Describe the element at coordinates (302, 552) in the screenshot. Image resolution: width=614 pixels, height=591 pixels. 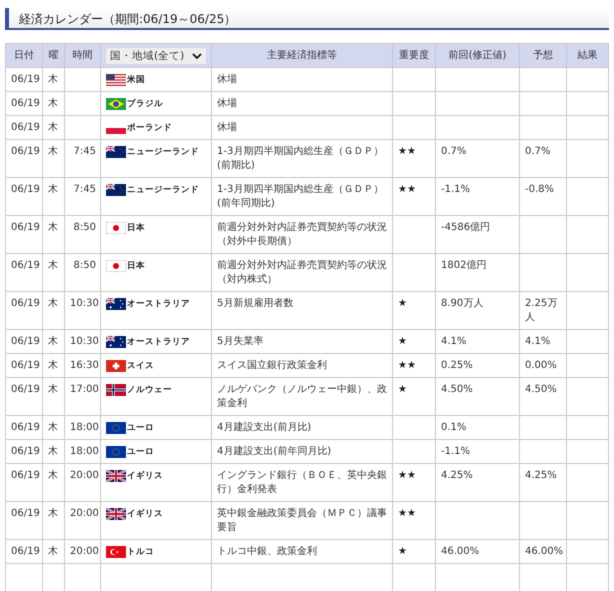
I see `indicator-cell: トルコ中銀、政策金利` at that location.